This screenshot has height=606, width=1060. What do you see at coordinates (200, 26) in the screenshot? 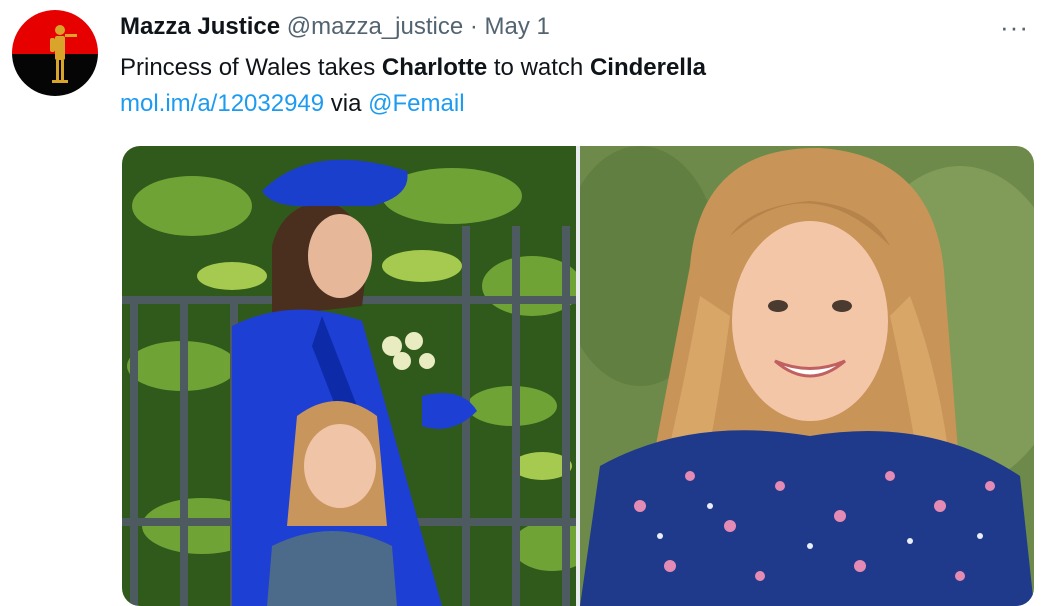
I see `author-name: Mazza Justice` at bounding box center [200, 26].